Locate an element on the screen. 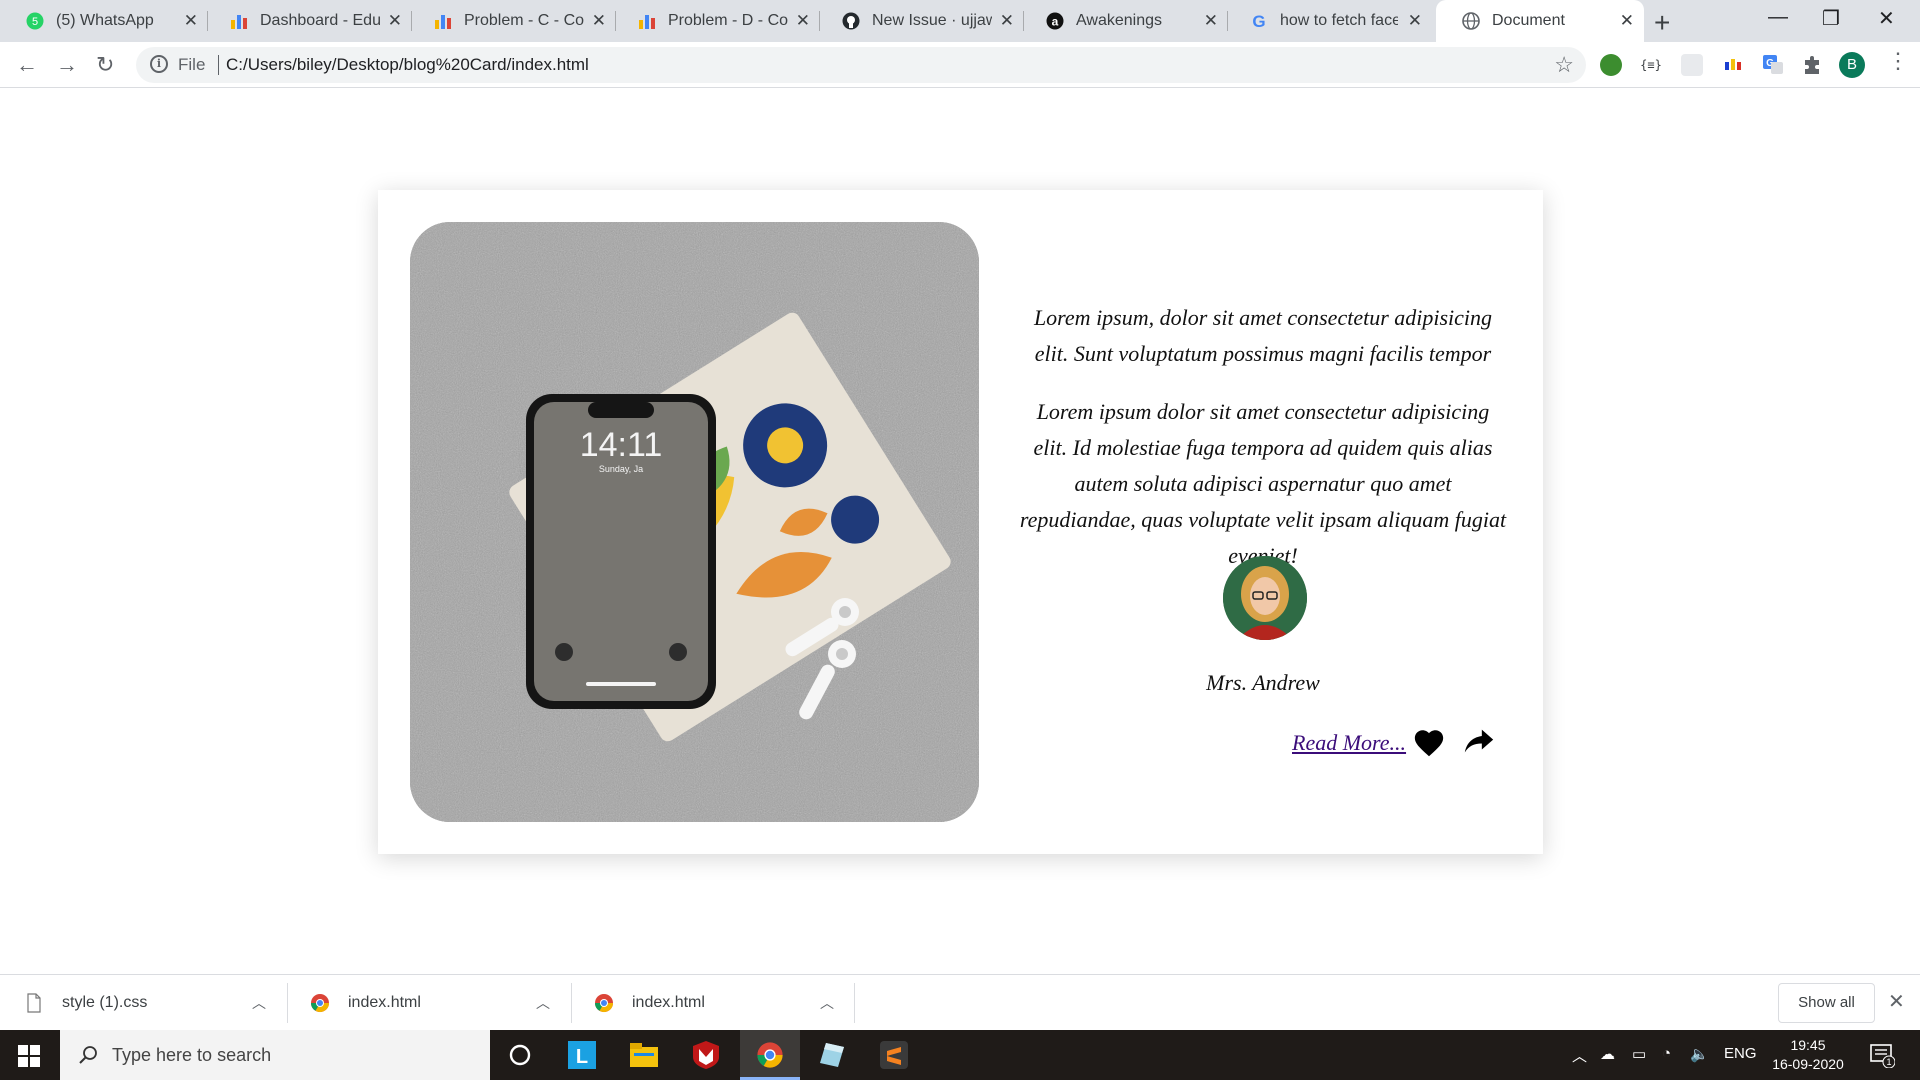 Image resolution: width=1920 pixels, height=1080 pixels. whatsapp-badge: 5 is located at coordinates (35, 22).